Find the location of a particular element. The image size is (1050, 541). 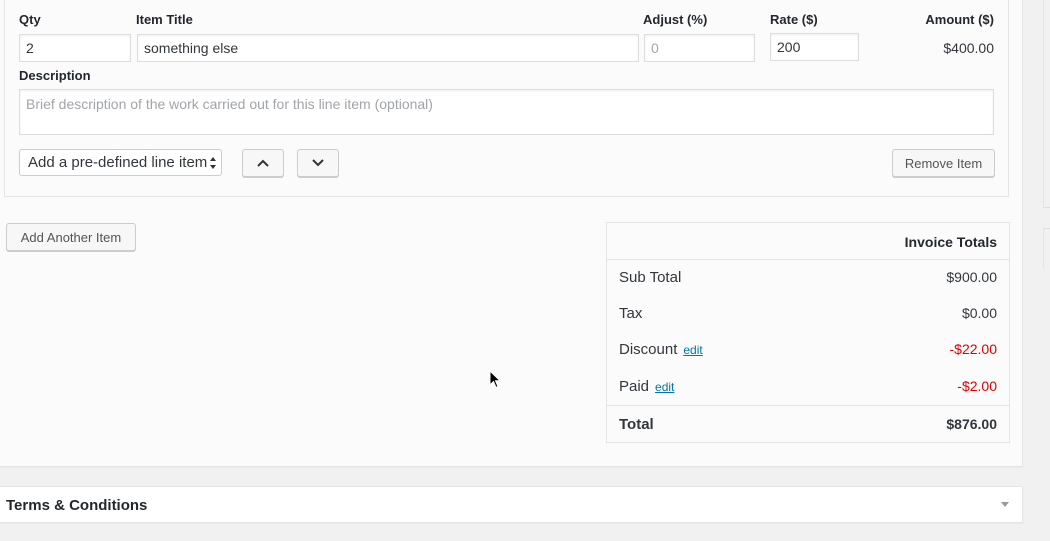

select-arrows-icon is located at coordinates (213, 163).